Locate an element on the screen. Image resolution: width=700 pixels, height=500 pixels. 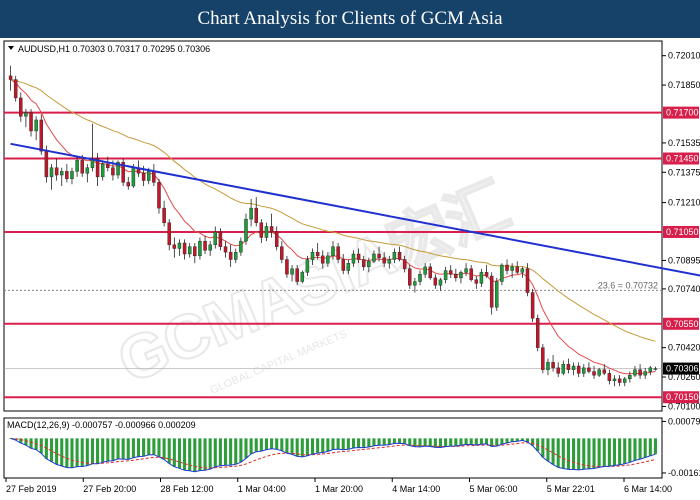
collapse-arrow-icon is located at coordinates (11, 48).